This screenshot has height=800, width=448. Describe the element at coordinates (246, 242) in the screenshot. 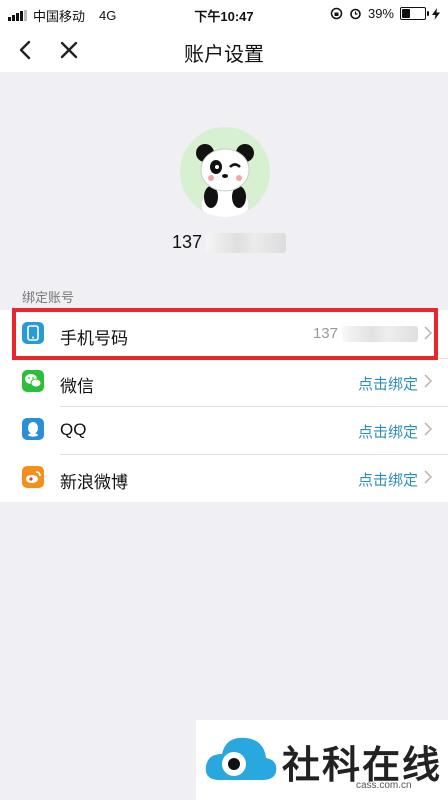

I see `username-mask` at that location.